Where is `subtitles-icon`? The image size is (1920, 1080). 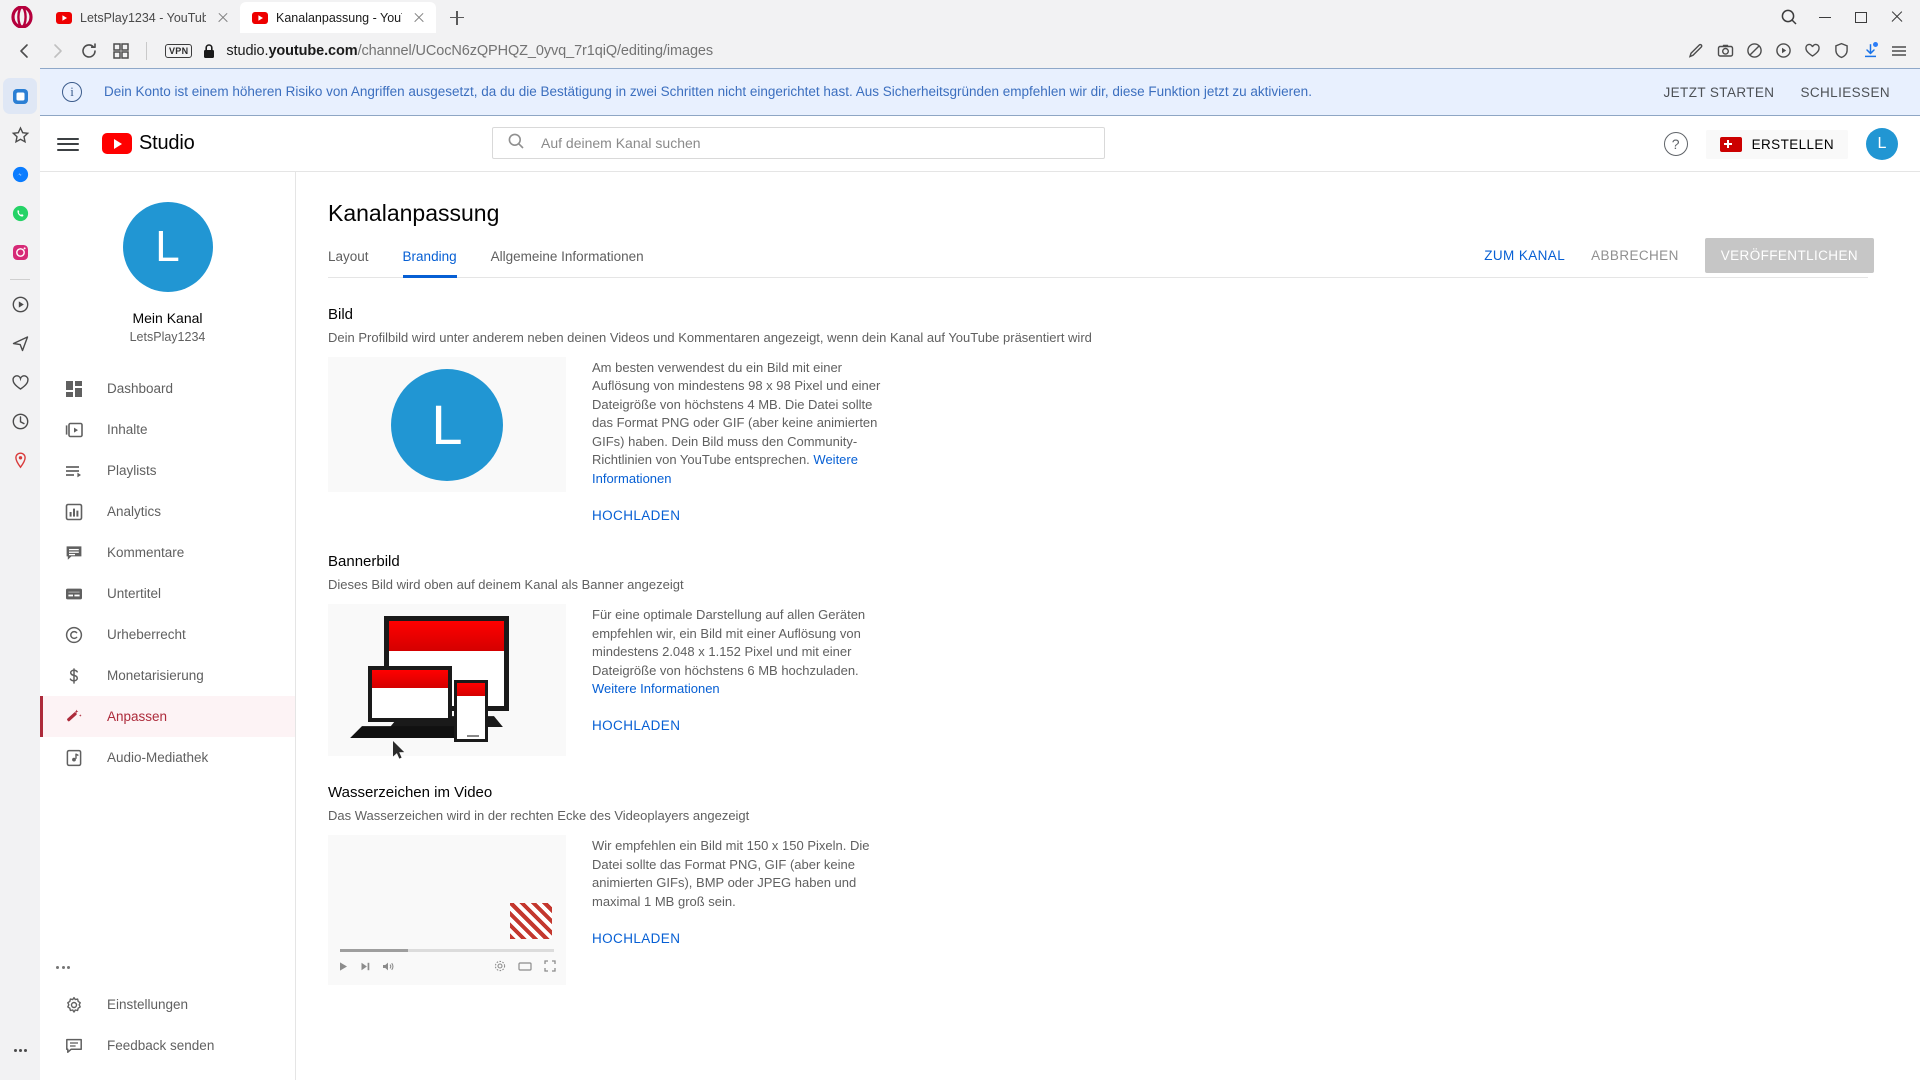
subtitles-icon is located at coordinates (74, 594).